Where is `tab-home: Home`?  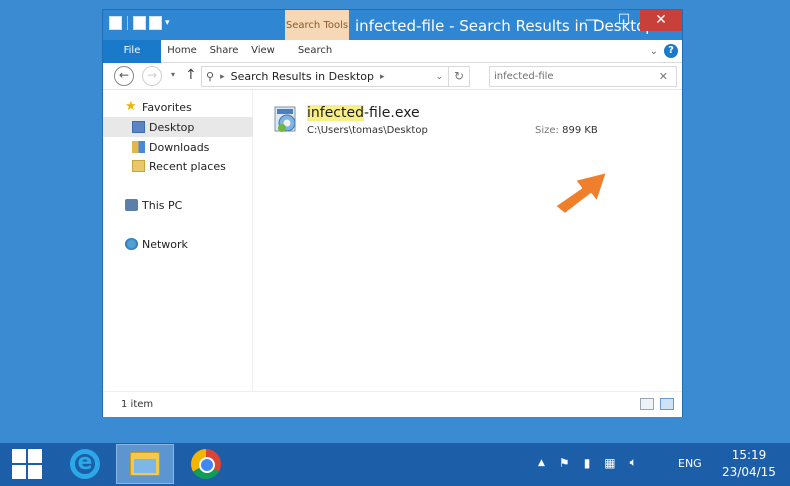
tab-home: Home is located at coordinates (182, 51).